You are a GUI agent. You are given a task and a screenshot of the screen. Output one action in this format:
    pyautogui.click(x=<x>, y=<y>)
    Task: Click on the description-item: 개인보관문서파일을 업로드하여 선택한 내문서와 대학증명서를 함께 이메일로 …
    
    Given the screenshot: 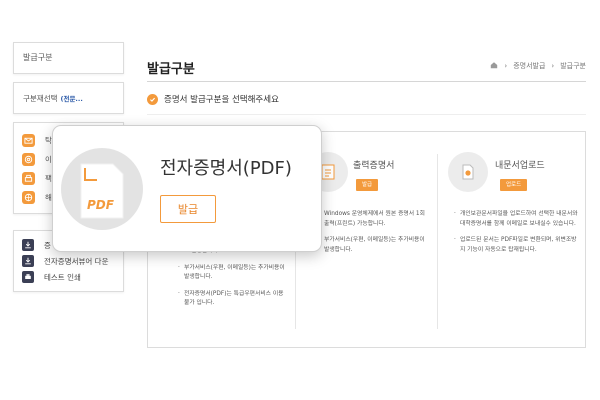 What is the action you would take?
    pyautogui.click(x=516, y=219)
    